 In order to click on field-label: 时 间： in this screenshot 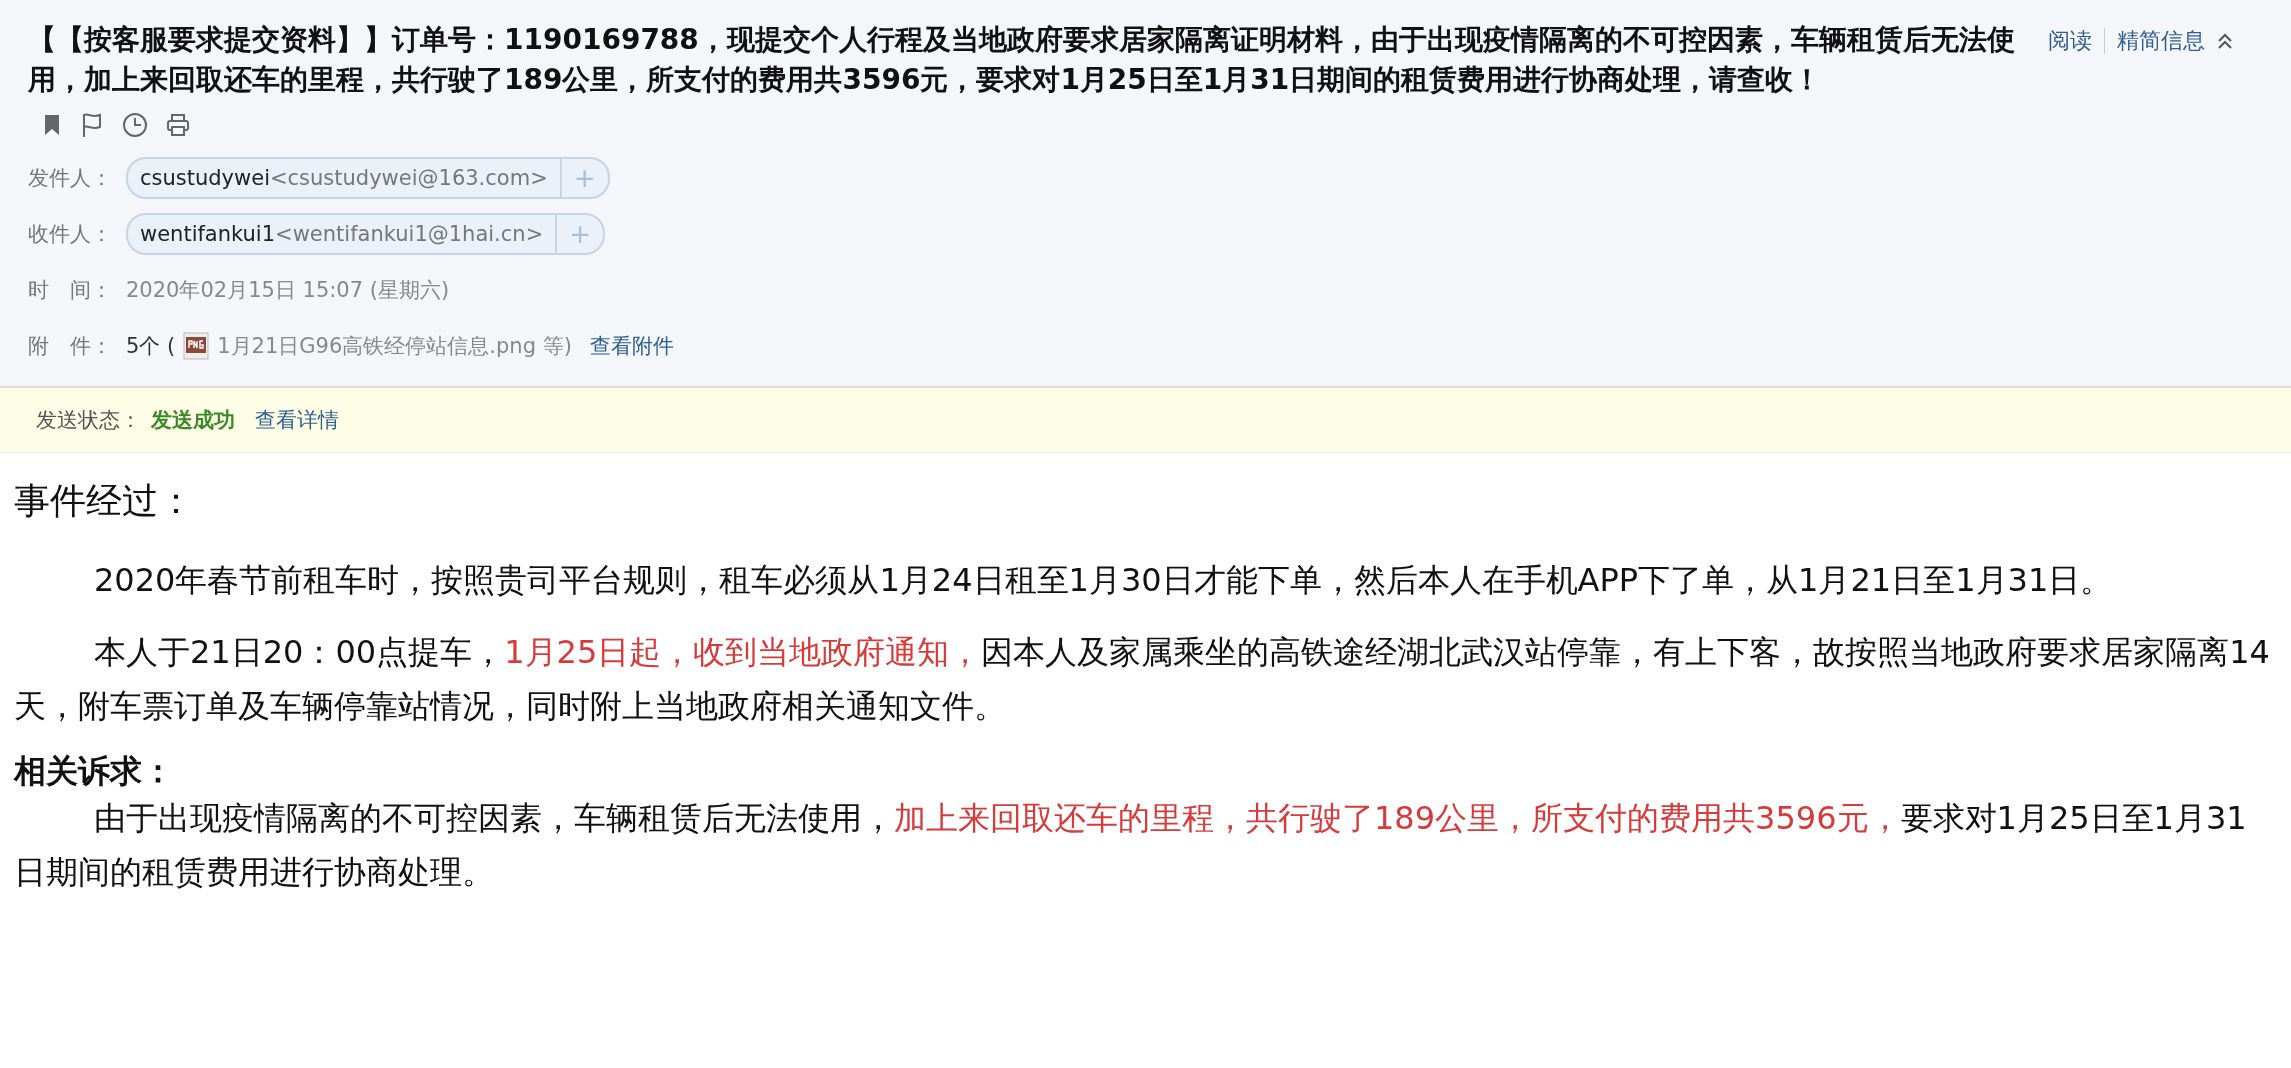, I will do `click(70, 290)`.